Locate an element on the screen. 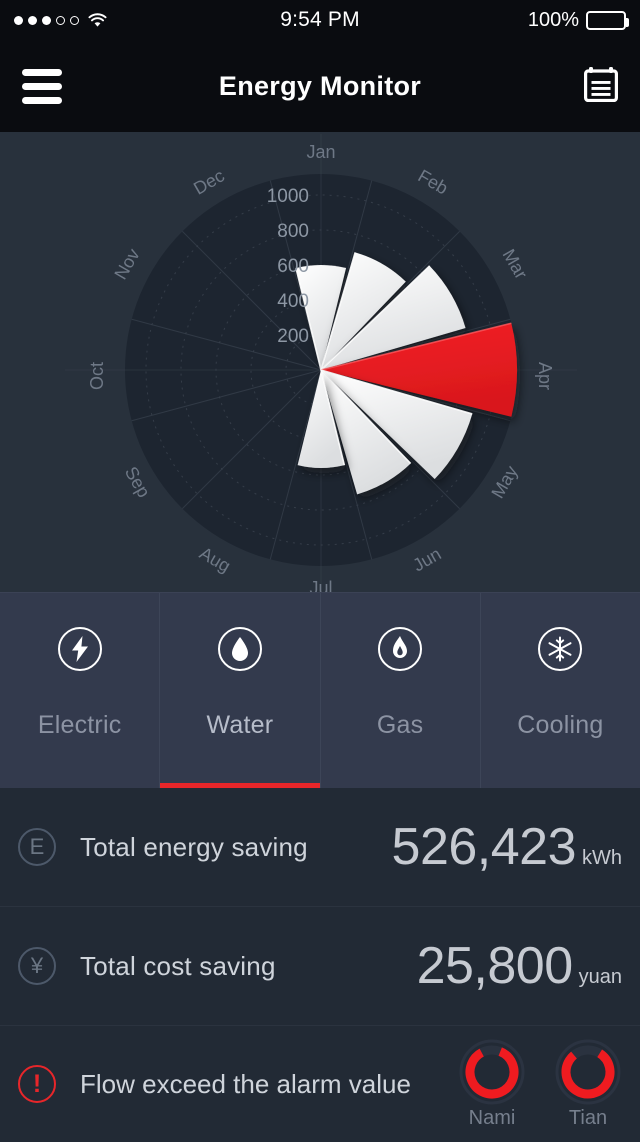 Image resolution: width=640 pixels, height=1142 pixels. gauge-ring-tian is located at coordinates (588, 1071).